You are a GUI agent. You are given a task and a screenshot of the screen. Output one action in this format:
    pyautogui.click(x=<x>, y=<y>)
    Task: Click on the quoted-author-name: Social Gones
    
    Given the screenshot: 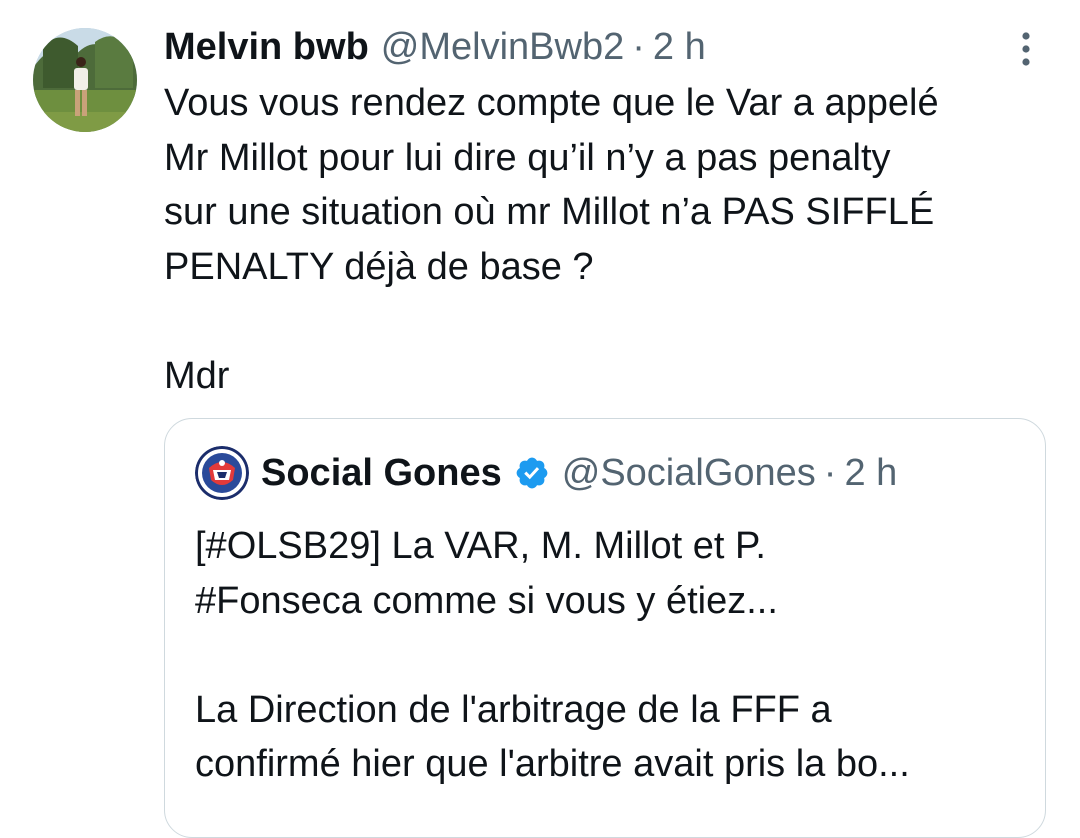 What is the action you would take?
    pyautogui.click(x=381, y=472)
    